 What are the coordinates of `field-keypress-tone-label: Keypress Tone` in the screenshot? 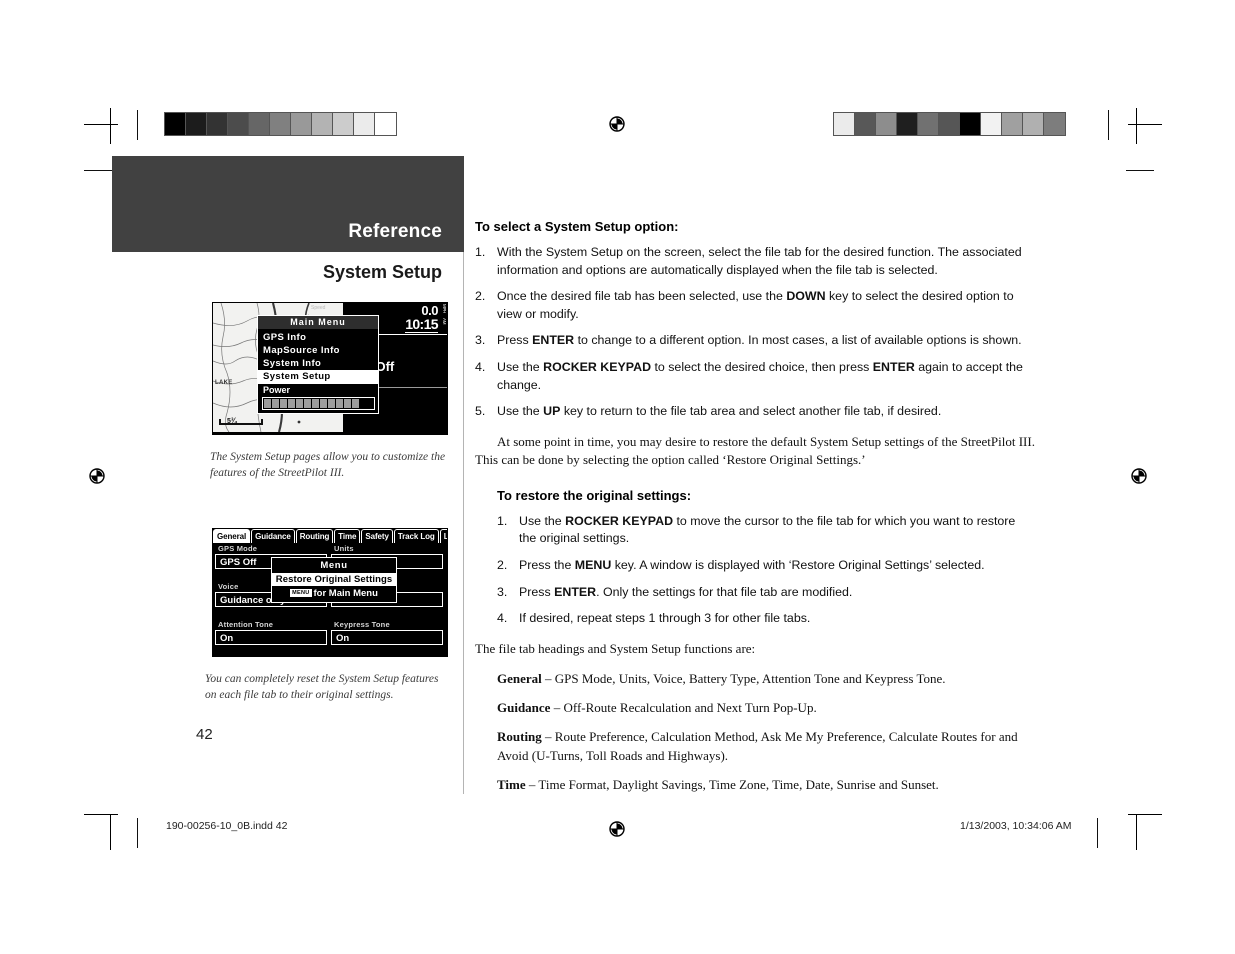 It's located at (362, 624).